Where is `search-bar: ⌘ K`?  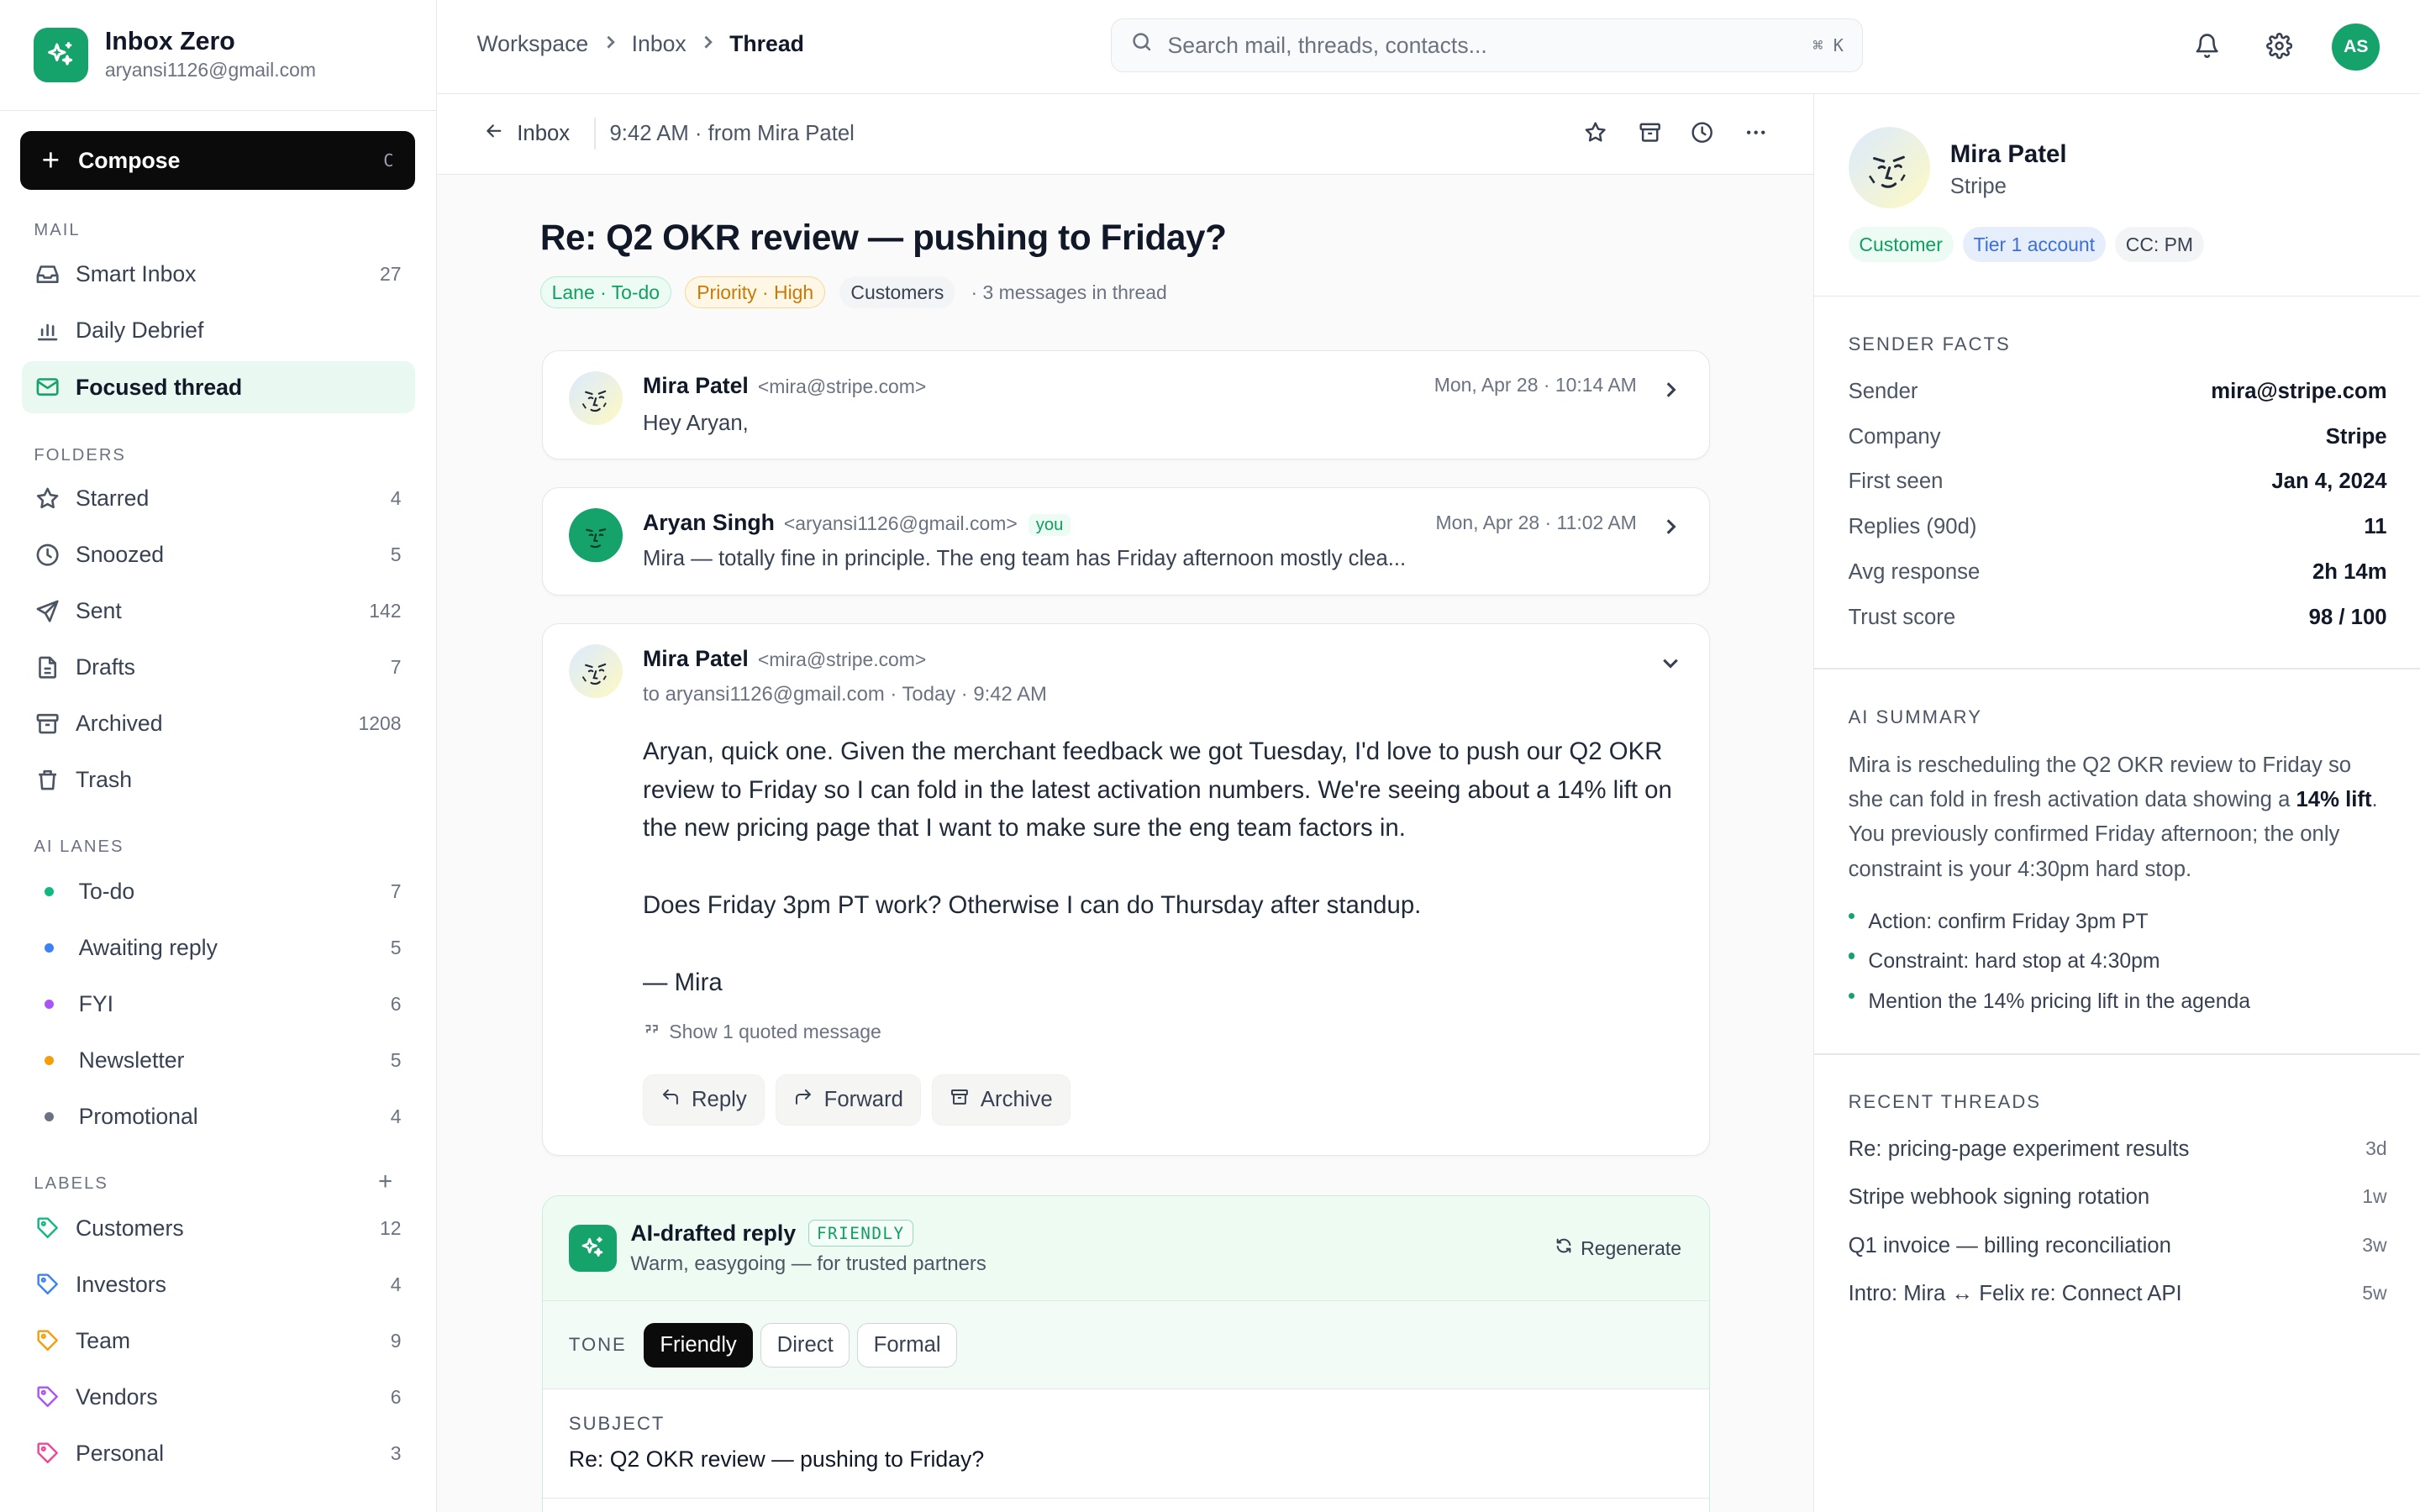
search-bar: ⌘ K is located at coordinates (1487, 45).